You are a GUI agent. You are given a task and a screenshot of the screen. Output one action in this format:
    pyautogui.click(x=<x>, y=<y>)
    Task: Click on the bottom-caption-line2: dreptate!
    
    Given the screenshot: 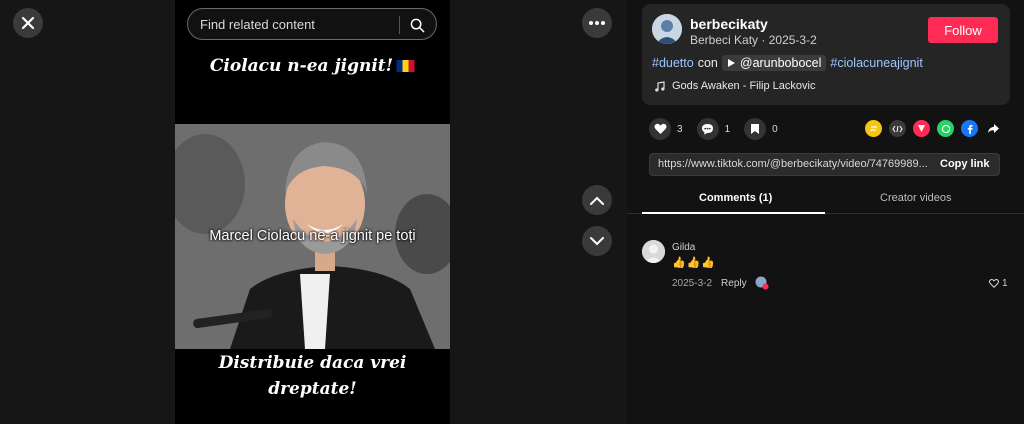 What is the action you would take?
    pyautogui.click(x=312, y=389)
    